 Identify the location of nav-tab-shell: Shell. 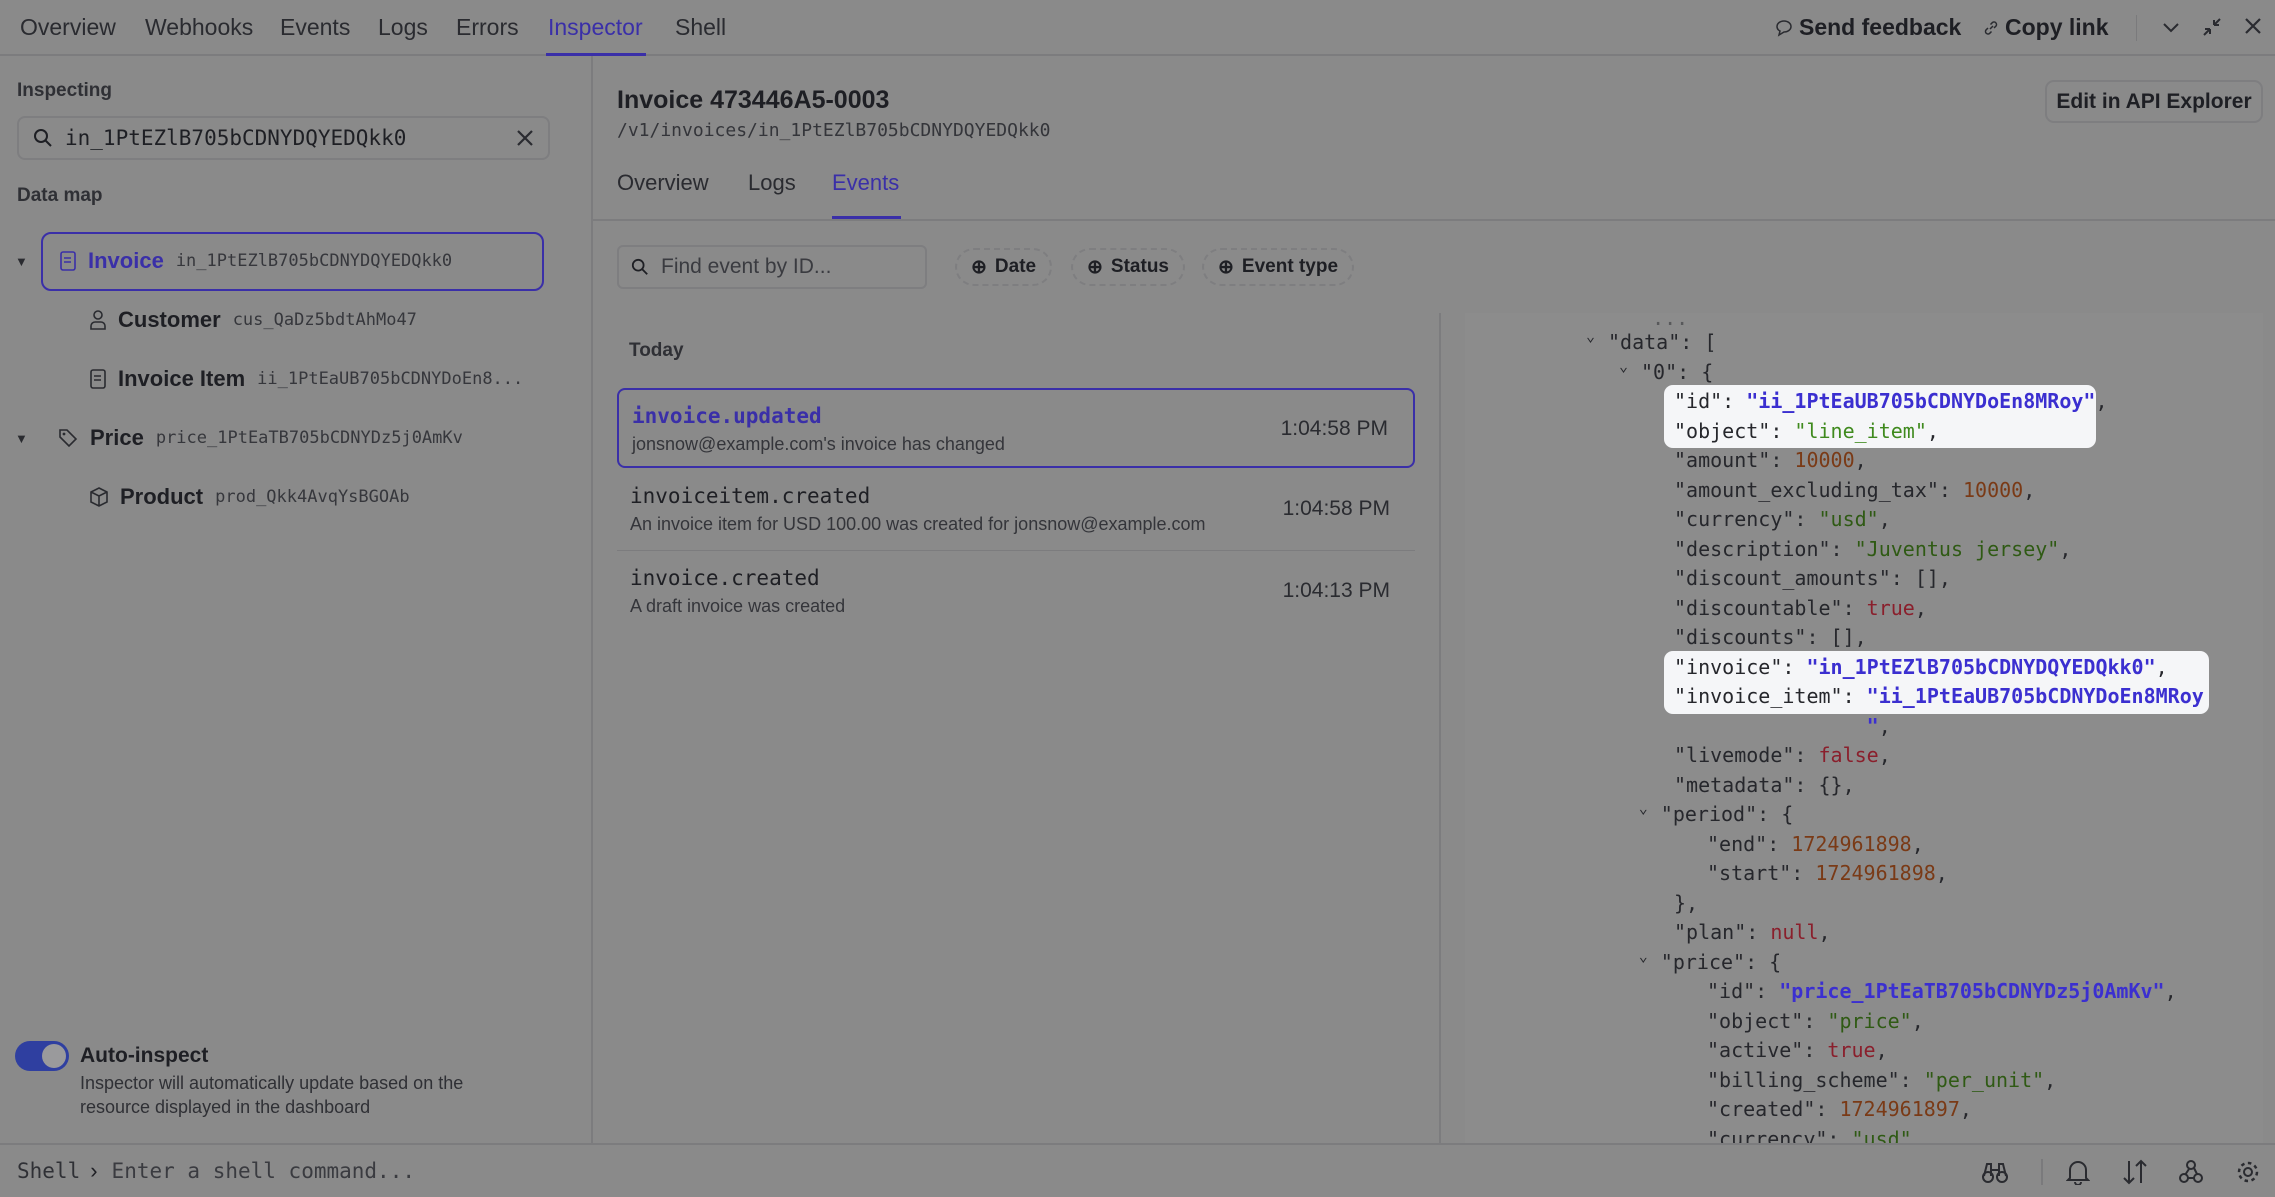
(700, 27).